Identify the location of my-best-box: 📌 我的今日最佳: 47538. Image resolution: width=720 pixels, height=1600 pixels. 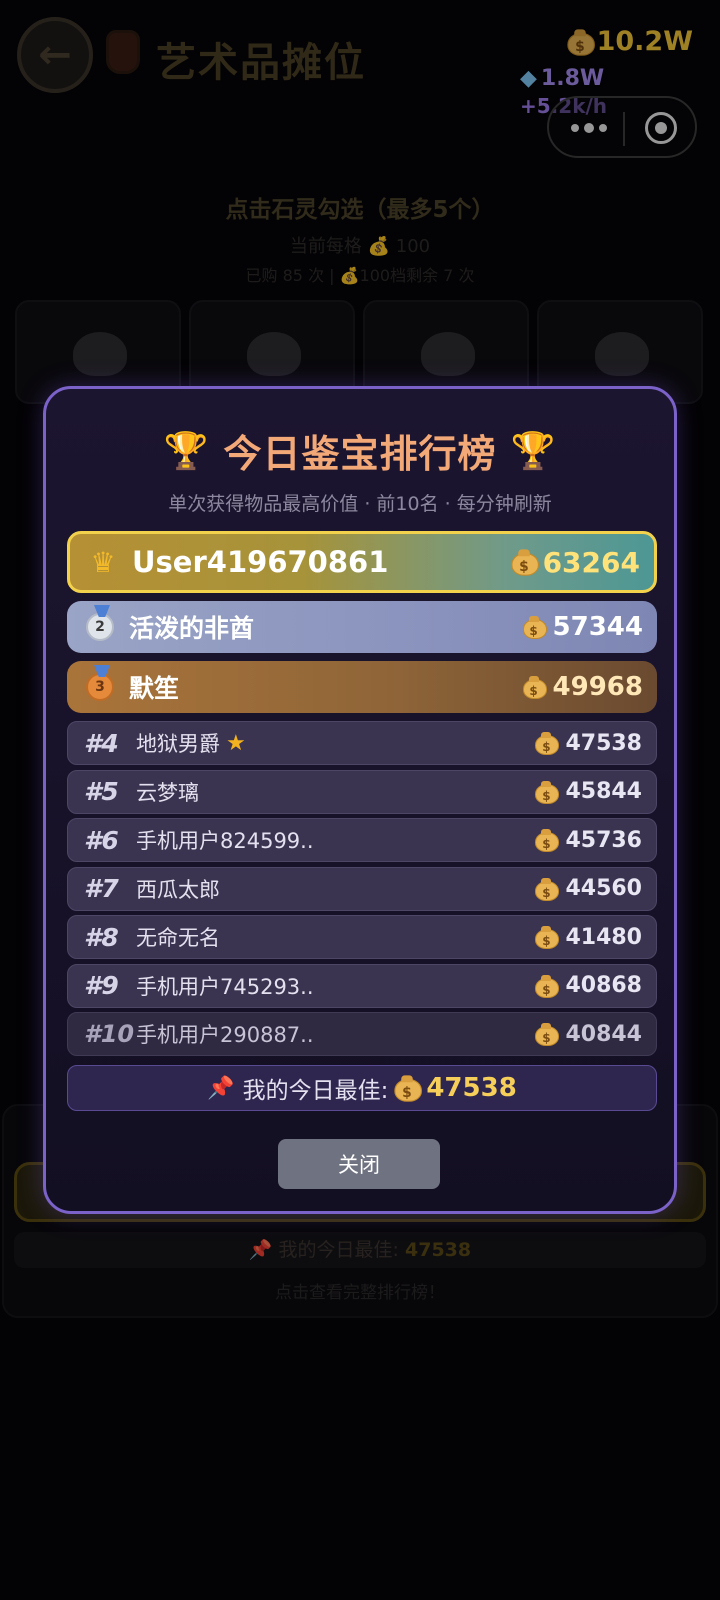
(362, 1088).